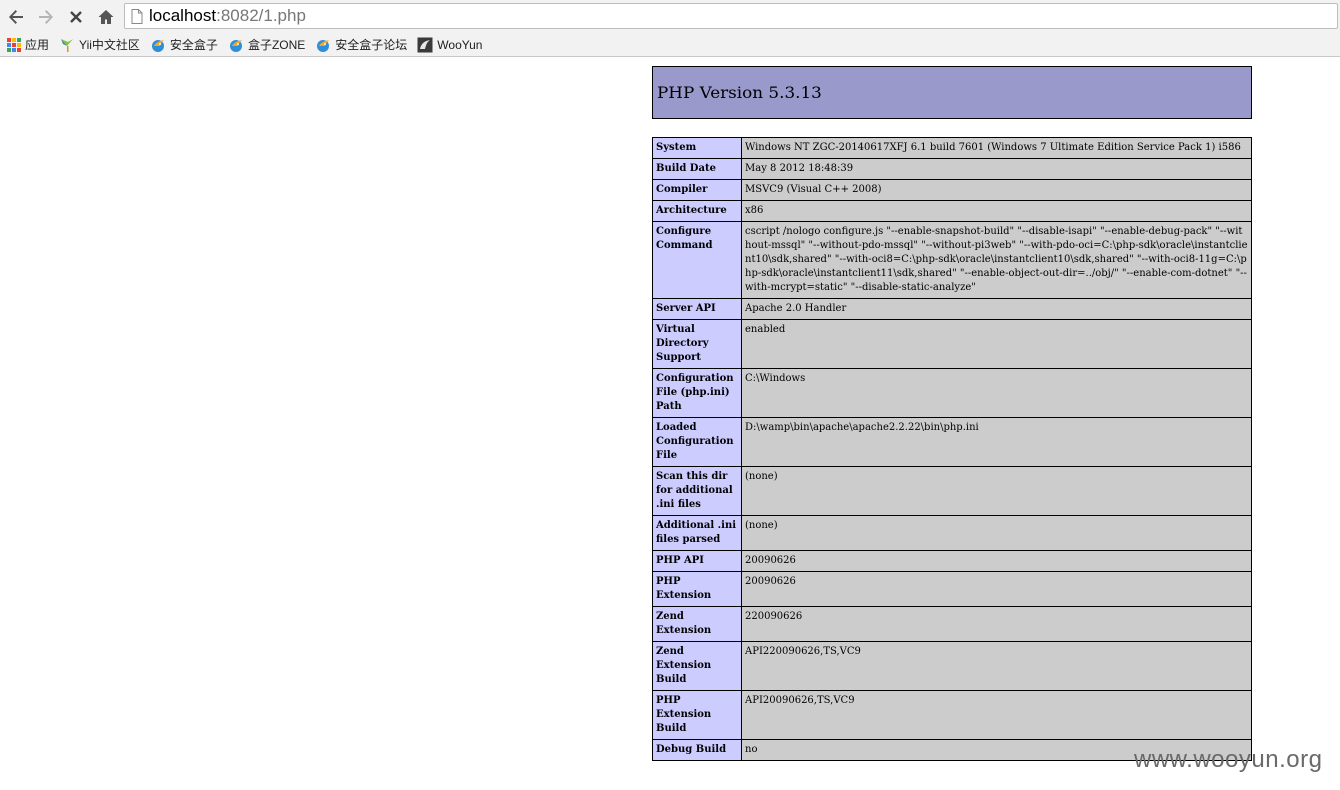  What do you see at coordinates (697, 715) in the screenshot?
I see `row-key: PHP Extension Build` at bounding box center [697, 715].